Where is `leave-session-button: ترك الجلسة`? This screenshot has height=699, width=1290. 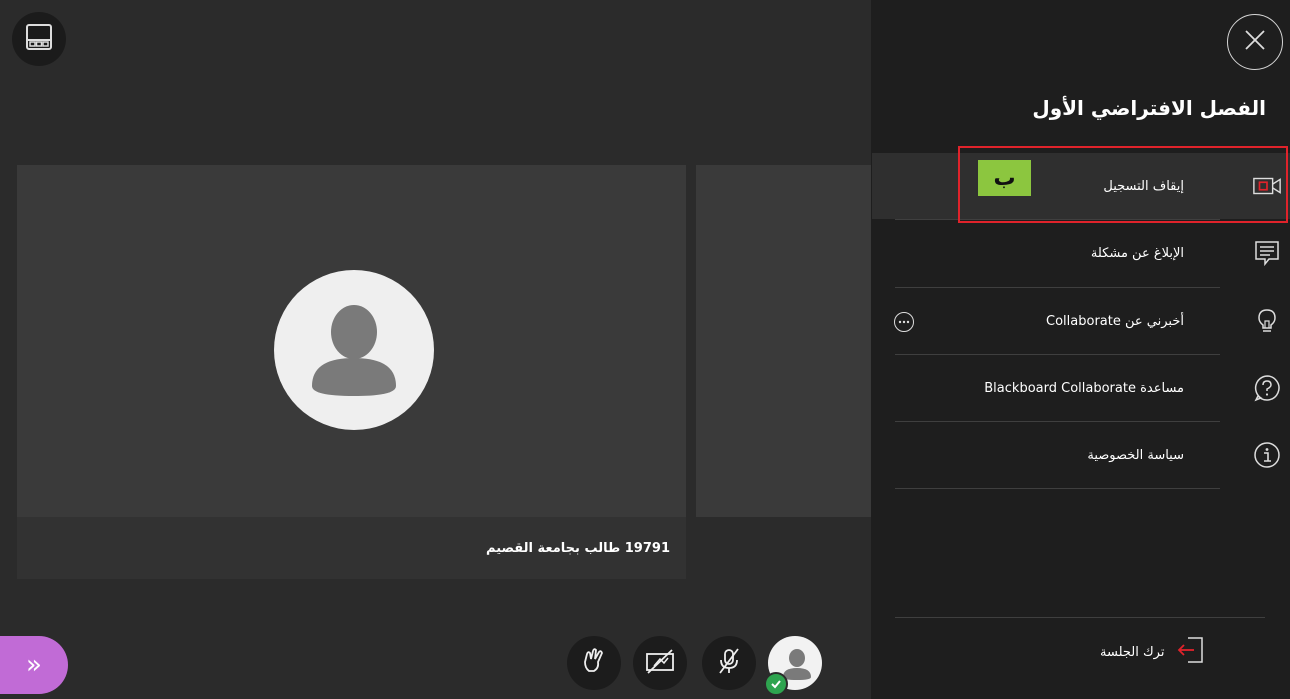 leave-session-button: ترك الجلسة is located at coordinates (1185, 652).